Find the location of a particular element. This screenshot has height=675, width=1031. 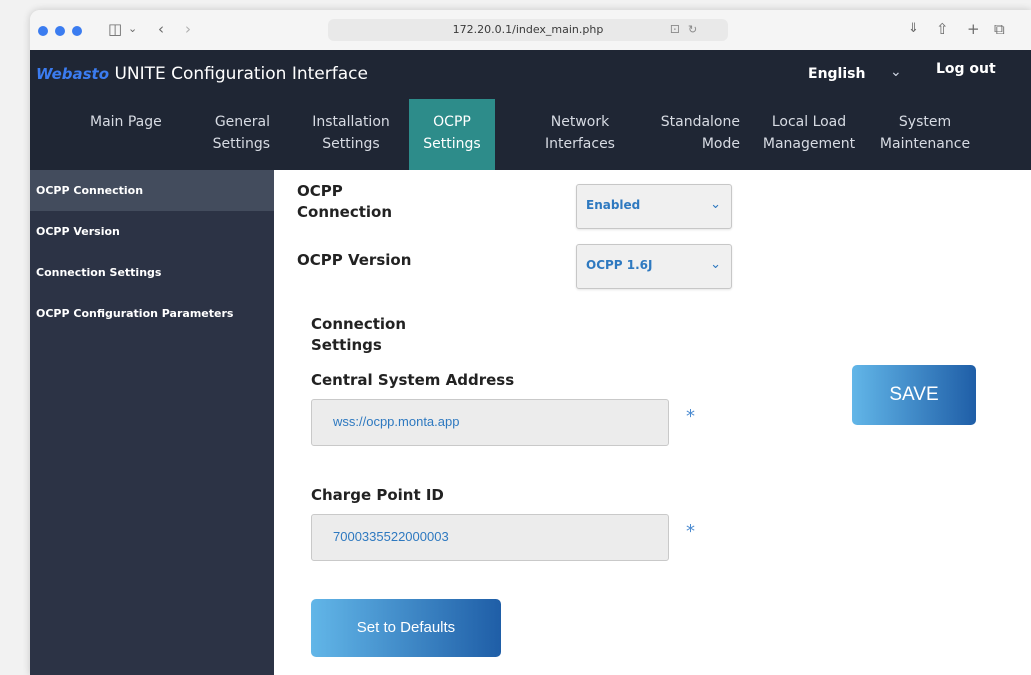

ocpp-connection-select: Enabled ⌄ is located at coordinates (654, 206).